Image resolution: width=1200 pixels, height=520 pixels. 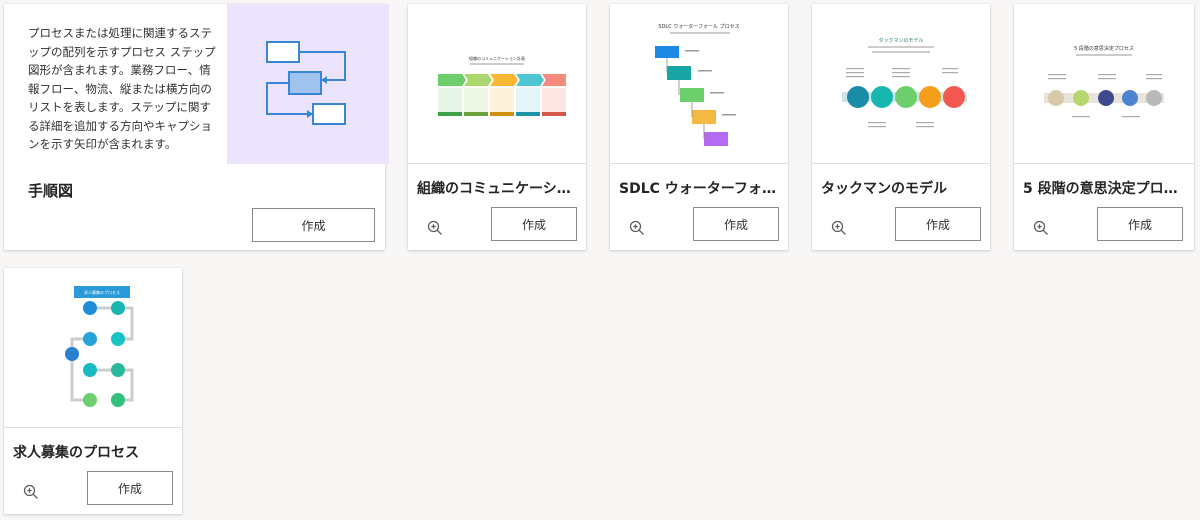 What do you see at coordinates (76, 453) in the screenshot?
I see `template-title: 求人募集のプロセス` at bounding box center [76, 453].